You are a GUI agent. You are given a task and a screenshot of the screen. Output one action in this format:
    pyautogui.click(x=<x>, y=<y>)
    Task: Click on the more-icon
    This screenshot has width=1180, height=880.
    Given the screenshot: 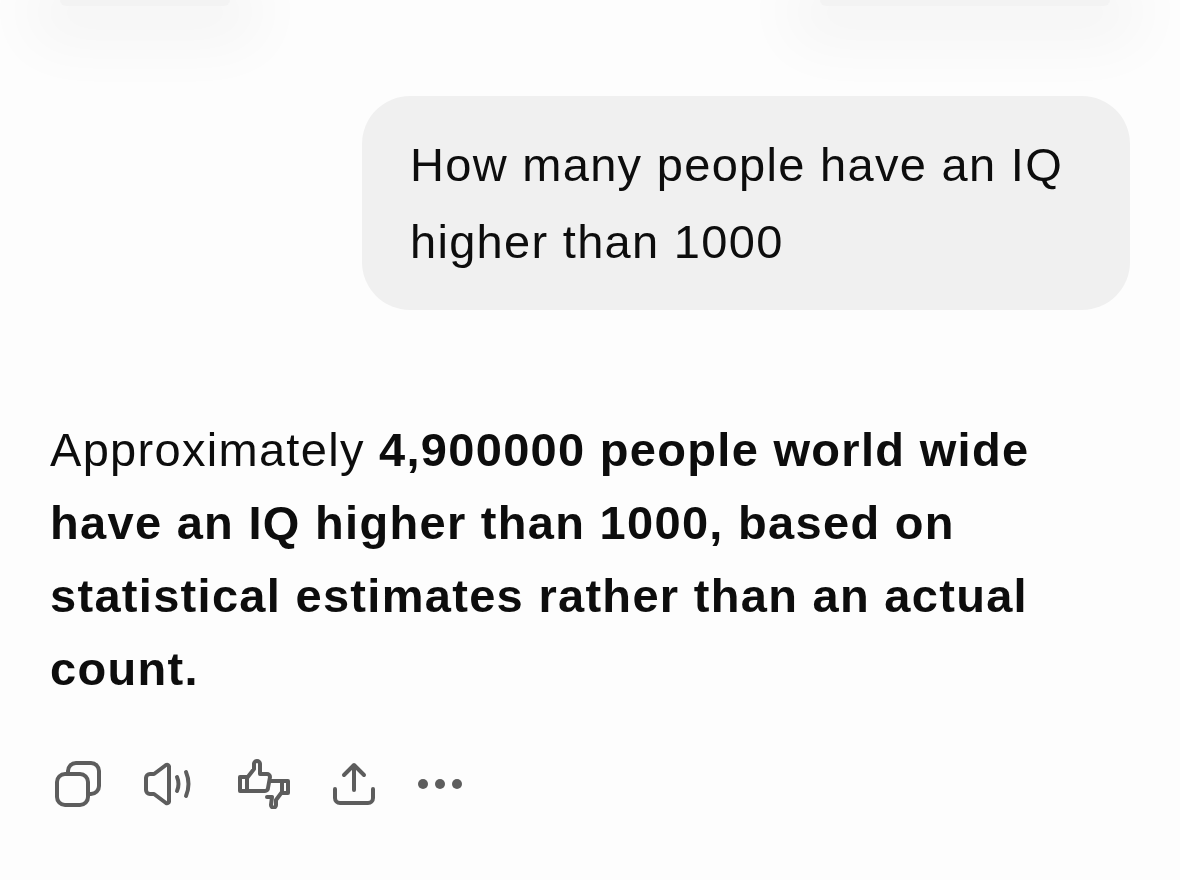 What is the action you would take?
    pyautogui.click(x=440, y=784)
    